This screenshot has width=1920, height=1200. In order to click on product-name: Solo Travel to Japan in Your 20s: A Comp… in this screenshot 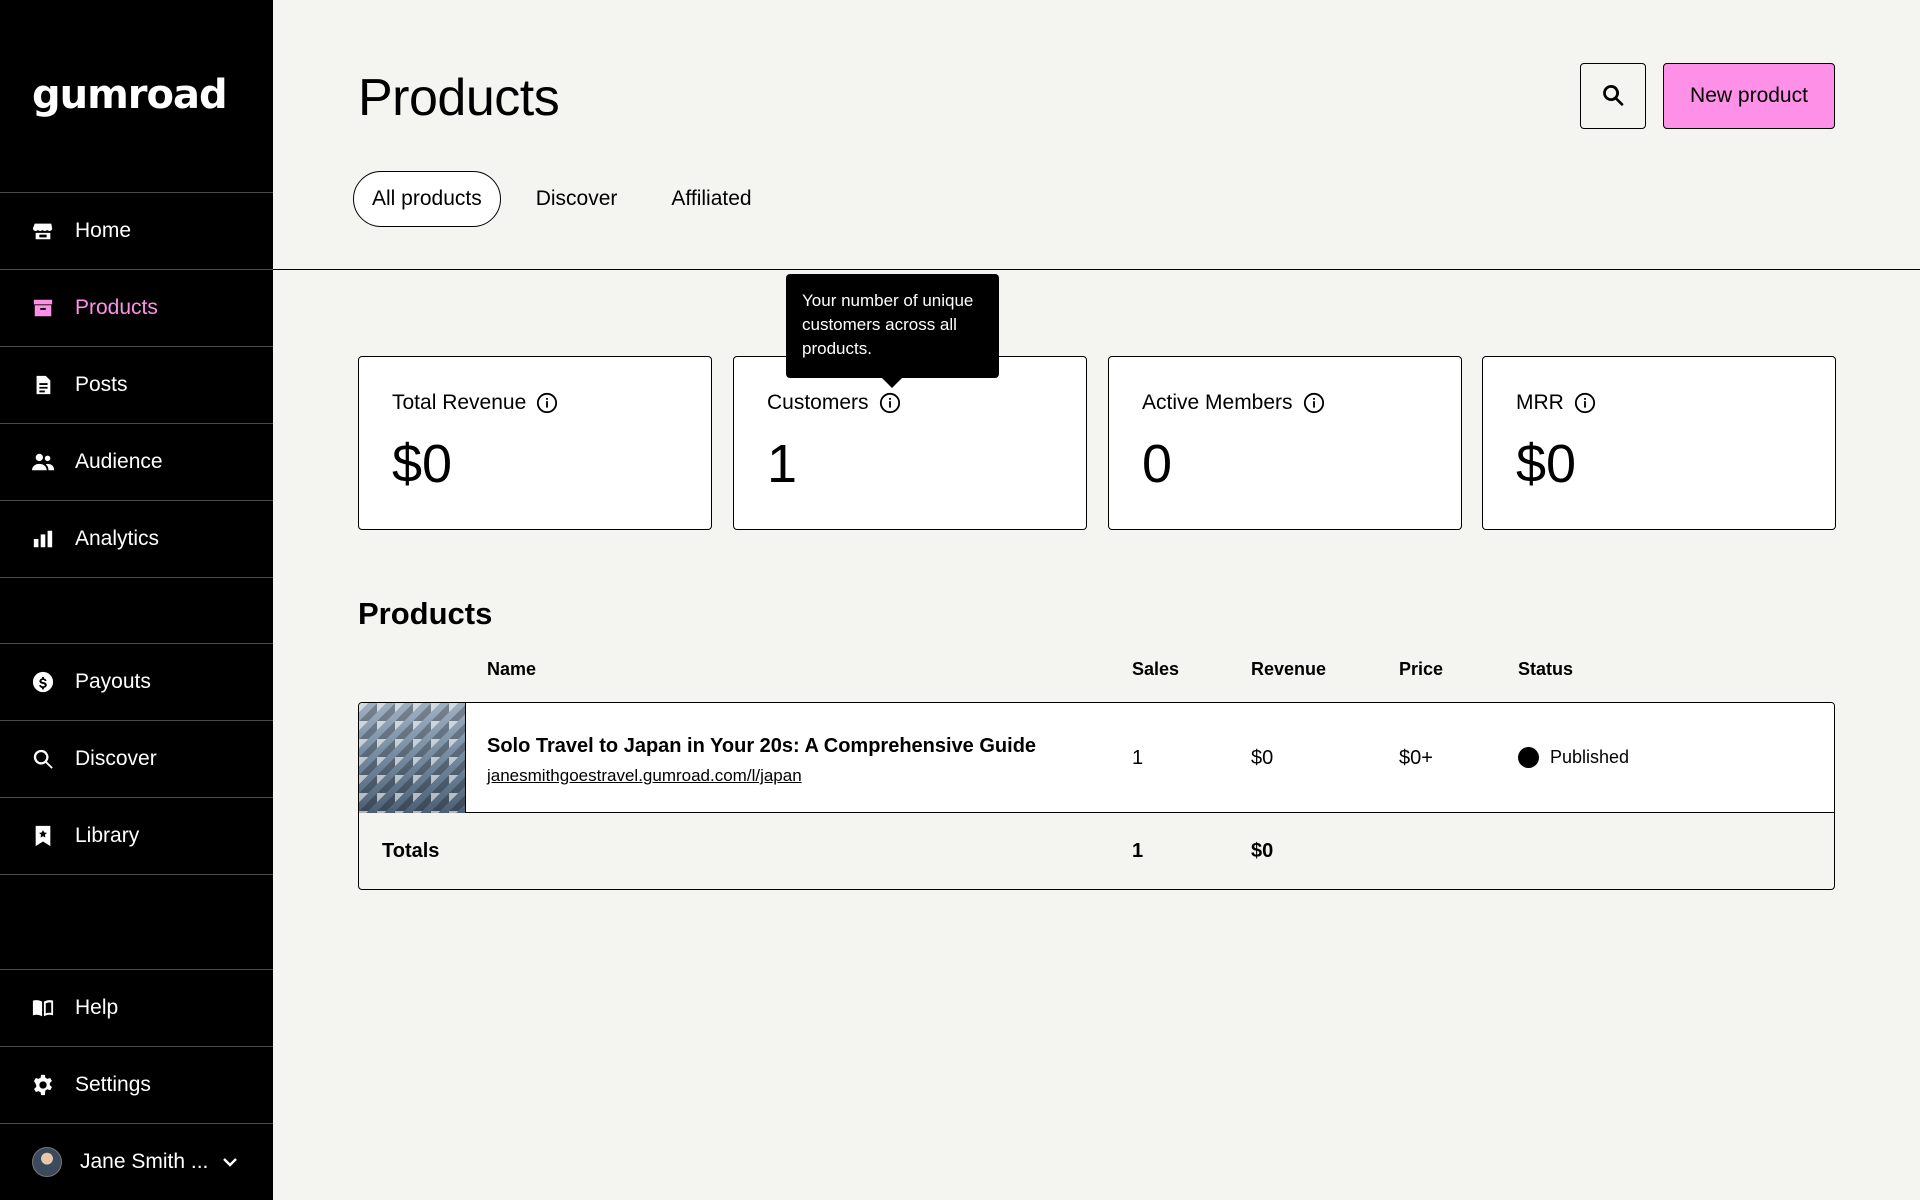, I will do `click(761, 746)`.